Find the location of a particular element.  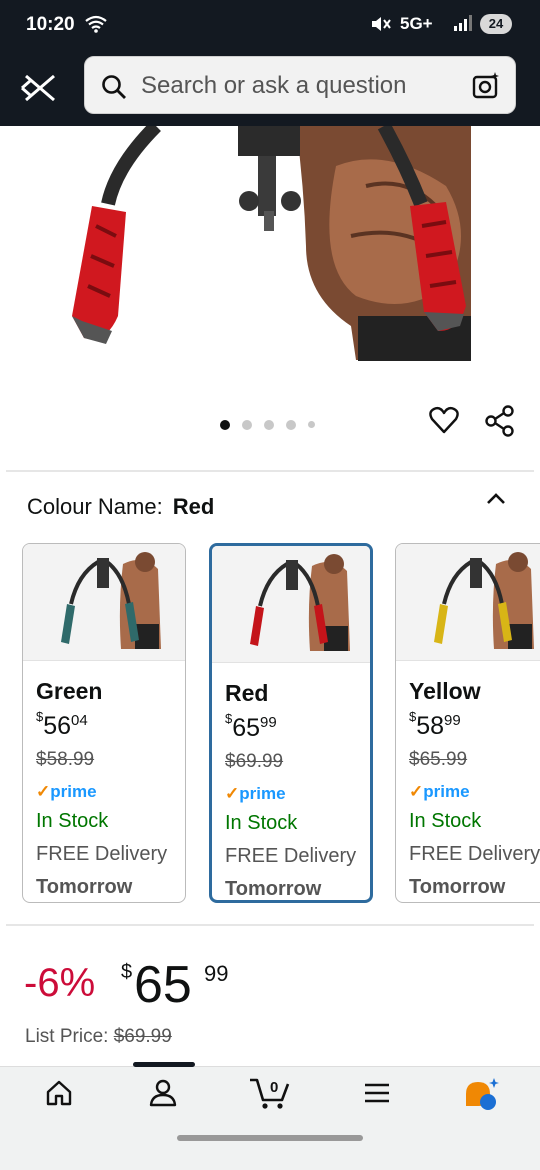

mute-icon is located at coordinates (381, 24).